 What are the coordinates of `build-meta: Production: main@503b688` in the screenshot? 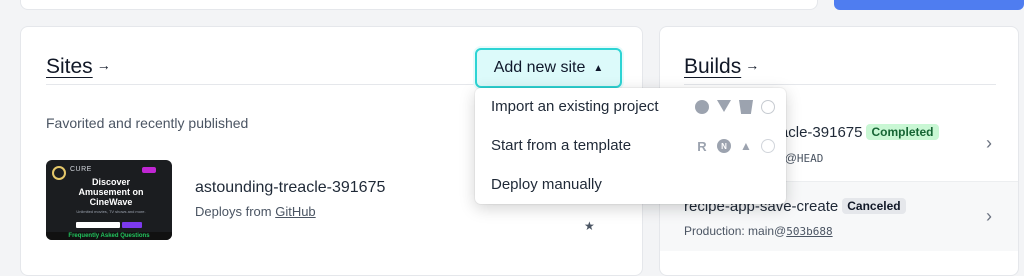 It's located at (758, 231).